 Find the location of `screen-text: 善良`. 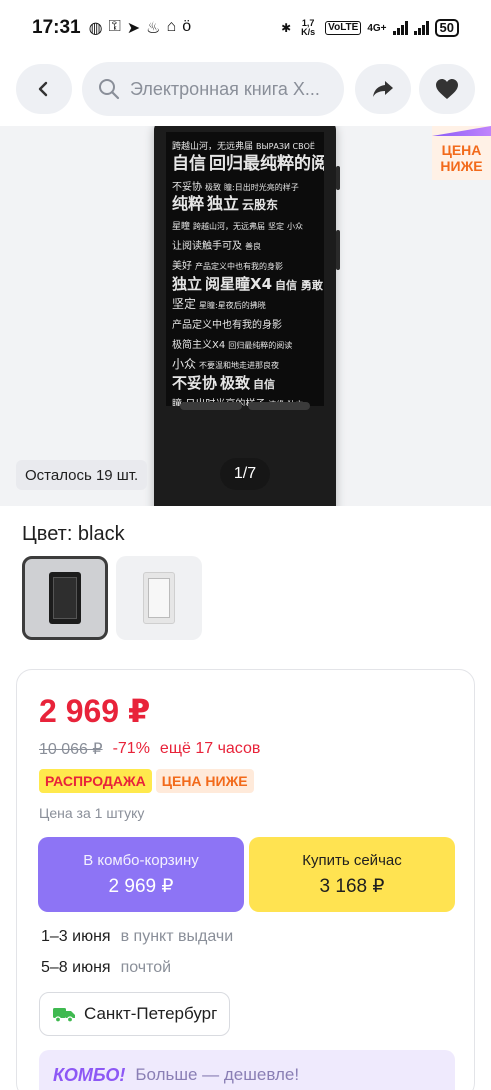

screen-text: 善良 is located at coordinates (253, 247).